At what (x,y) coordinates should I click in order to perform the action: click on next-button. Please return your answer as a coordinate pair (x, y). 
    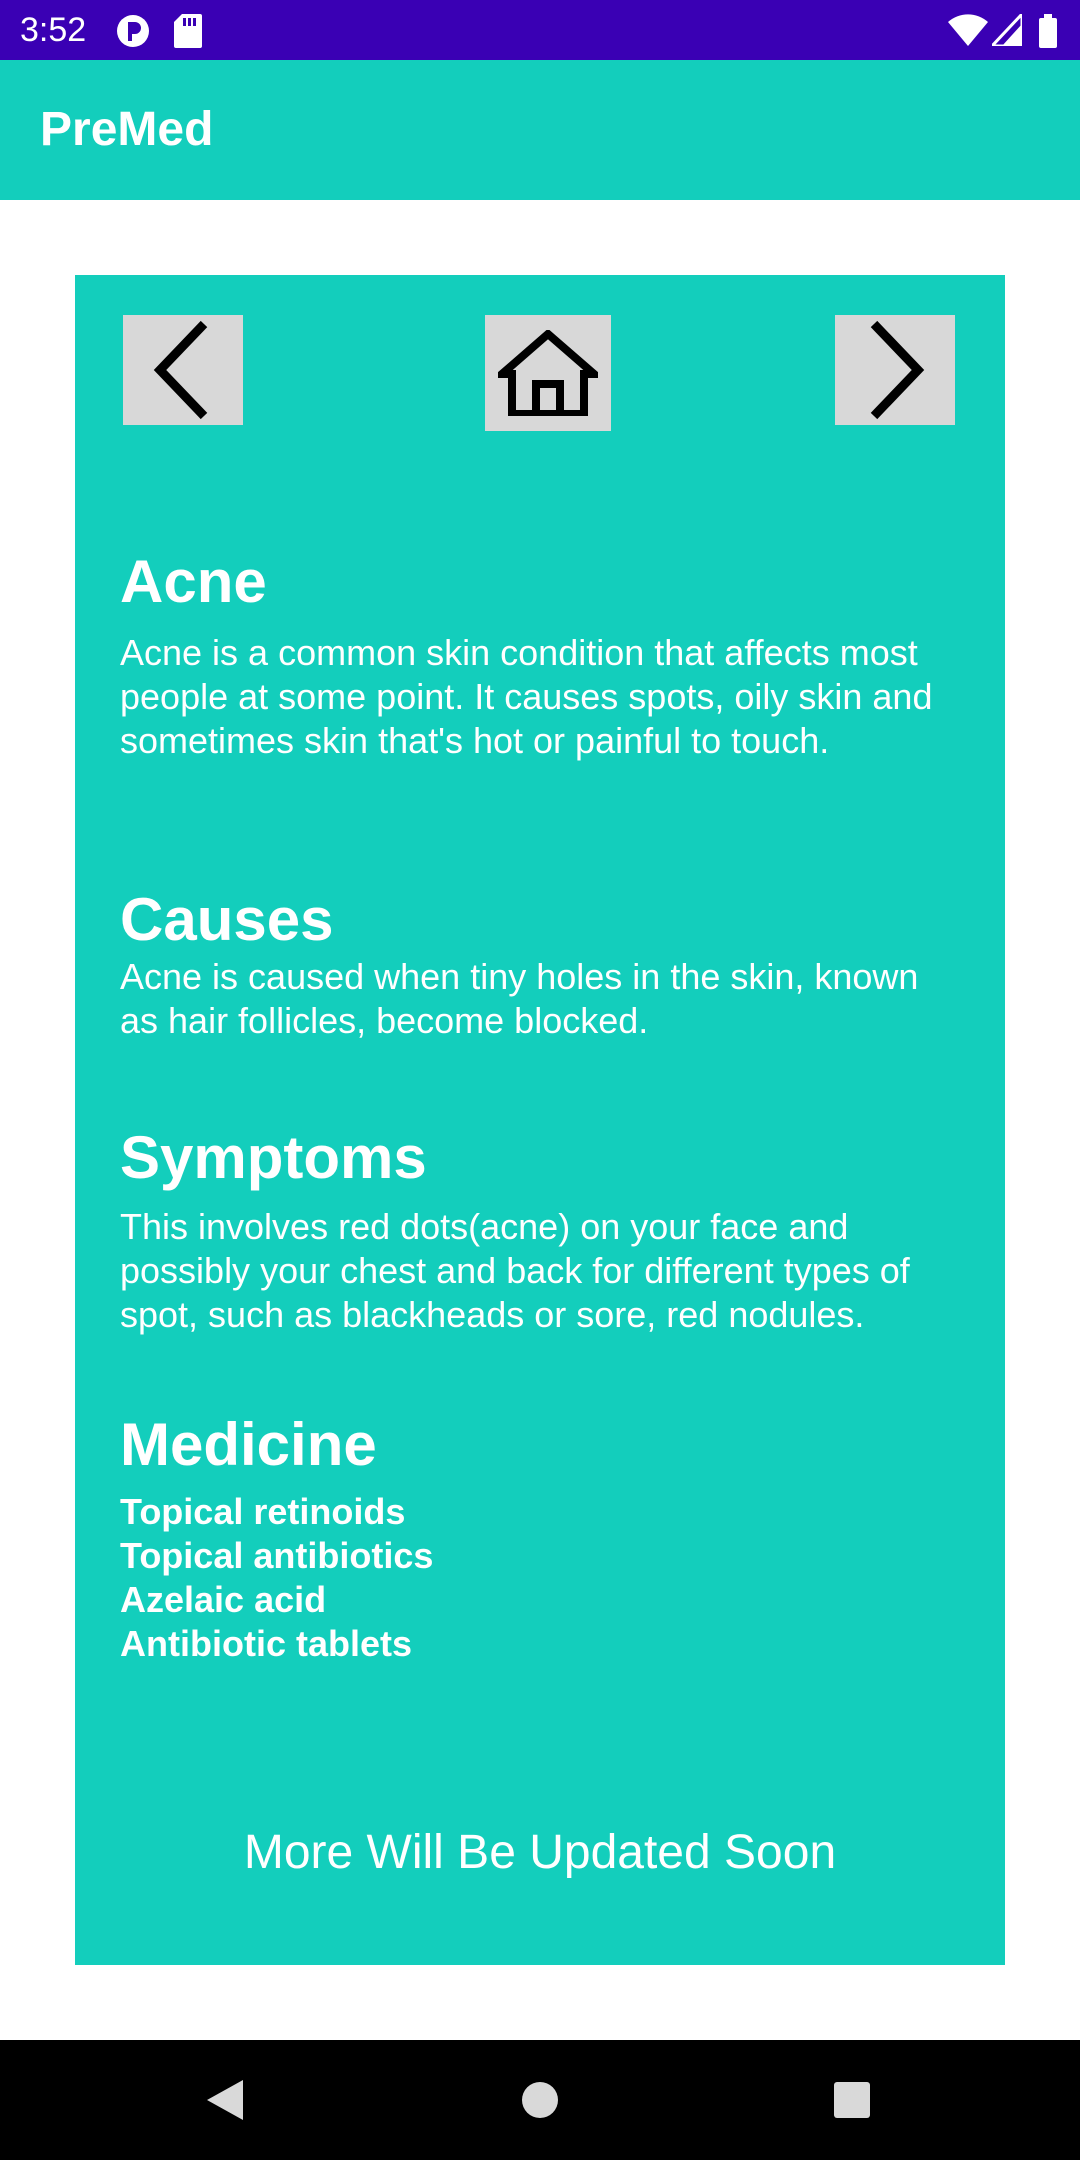
    Looking at the image, I should click on (895, 370).